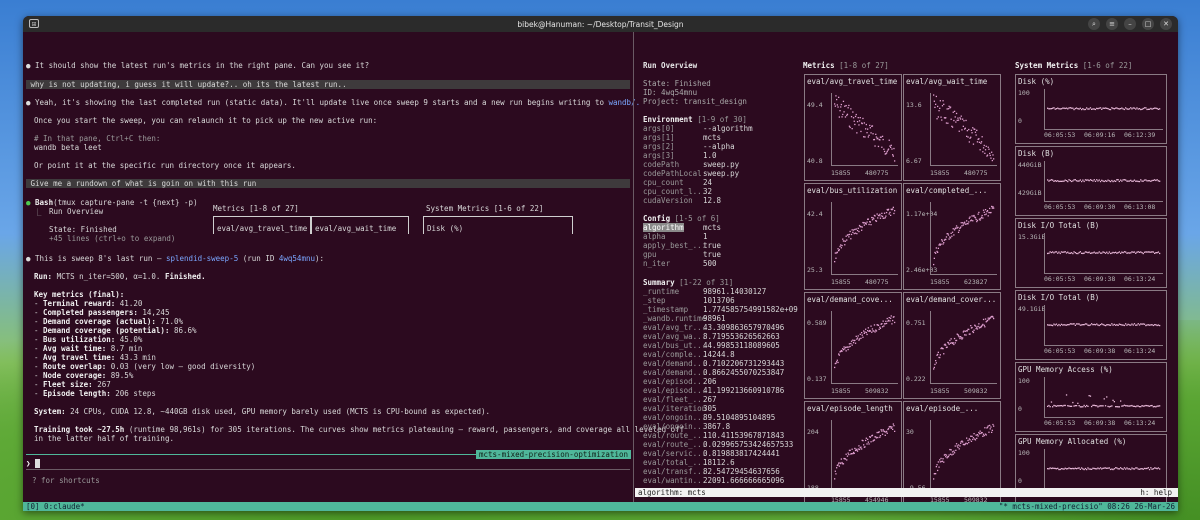 The image size is (1200, 520). What do you see at coordinates (112, 238) in the screenshot?
I see `expand-hint: +45 lines (ctrl+o to expand)` at bounding box center [112, 238].